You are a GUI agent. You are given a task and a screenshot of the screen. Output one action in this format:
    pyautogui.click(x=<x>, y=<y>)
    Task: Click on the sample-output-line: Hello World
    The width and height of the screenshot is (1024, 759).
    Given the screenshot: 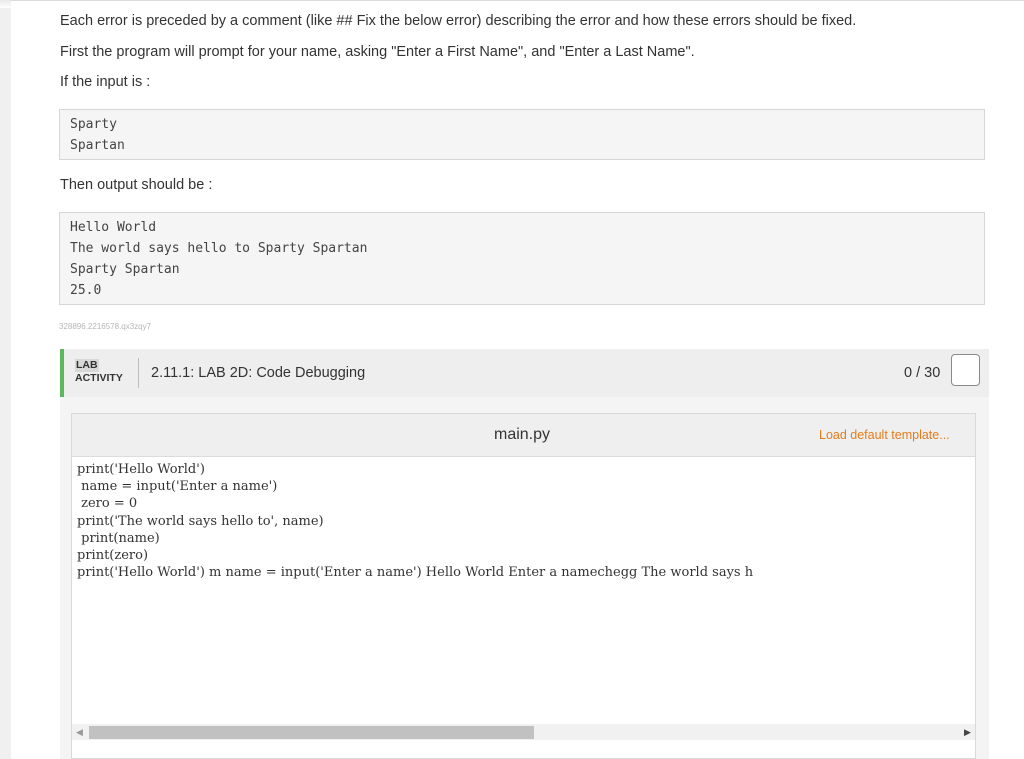 What is the action you would take?
    pyautogui.click(x=113, y=227)
    